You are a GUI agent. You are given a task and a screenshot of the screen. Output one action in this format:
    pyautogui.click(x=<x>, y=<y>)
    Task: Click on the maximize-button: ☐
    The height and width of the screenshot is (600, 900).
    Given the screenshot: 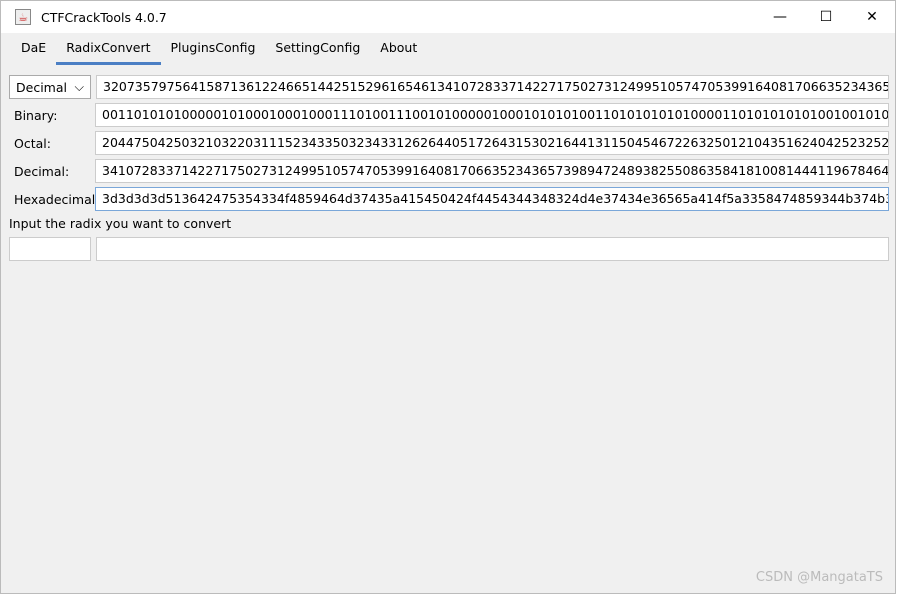 What is the action you would take?
    pyautogui.click(x=826, y=17)
    